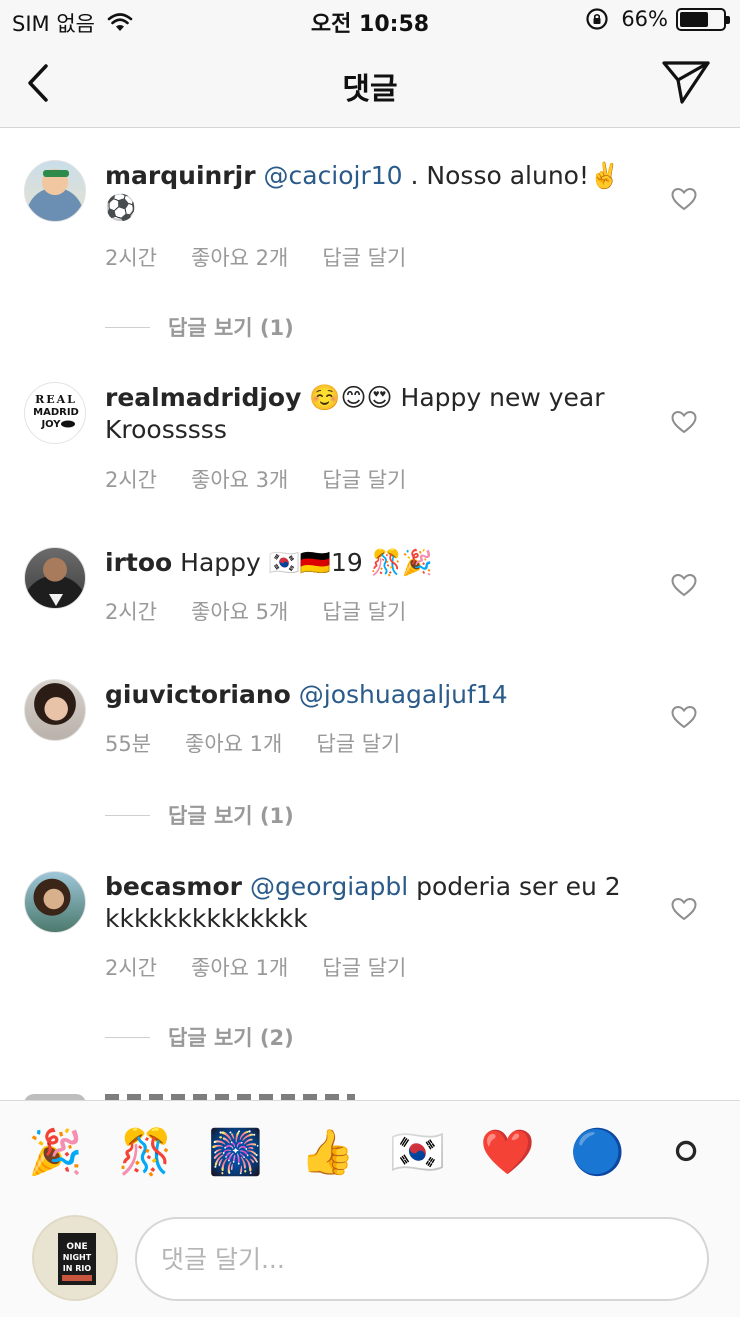 The width and height of the screenshot is (740, 1317). I want to click on status-right: 66%, so click(657, 19).